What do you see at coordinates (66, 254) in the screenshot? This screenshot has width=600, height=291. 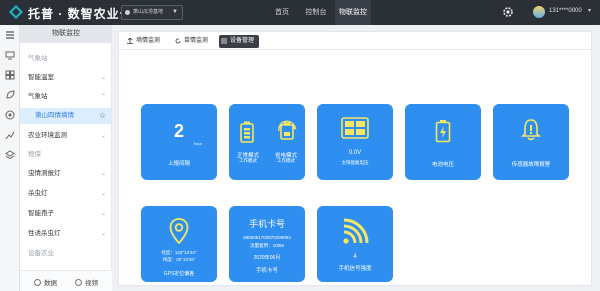 I see `sidebar-group-facility: 设备农业` at bounding box center [66, 254].